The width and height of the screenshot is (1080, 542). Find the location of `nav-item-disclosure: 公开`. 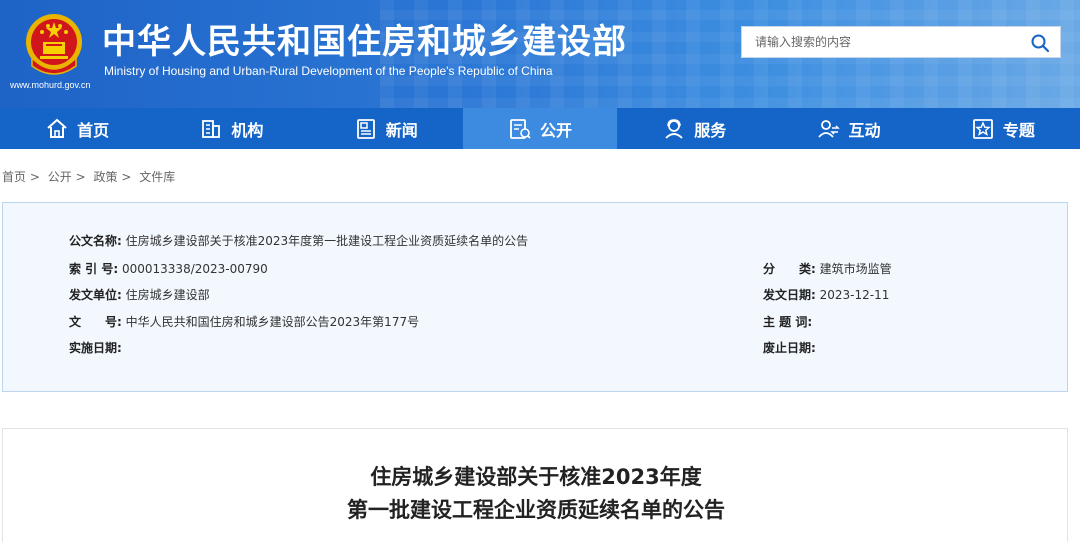

nav-item-disclosure: 公开 is located at coordinates (540, 128).